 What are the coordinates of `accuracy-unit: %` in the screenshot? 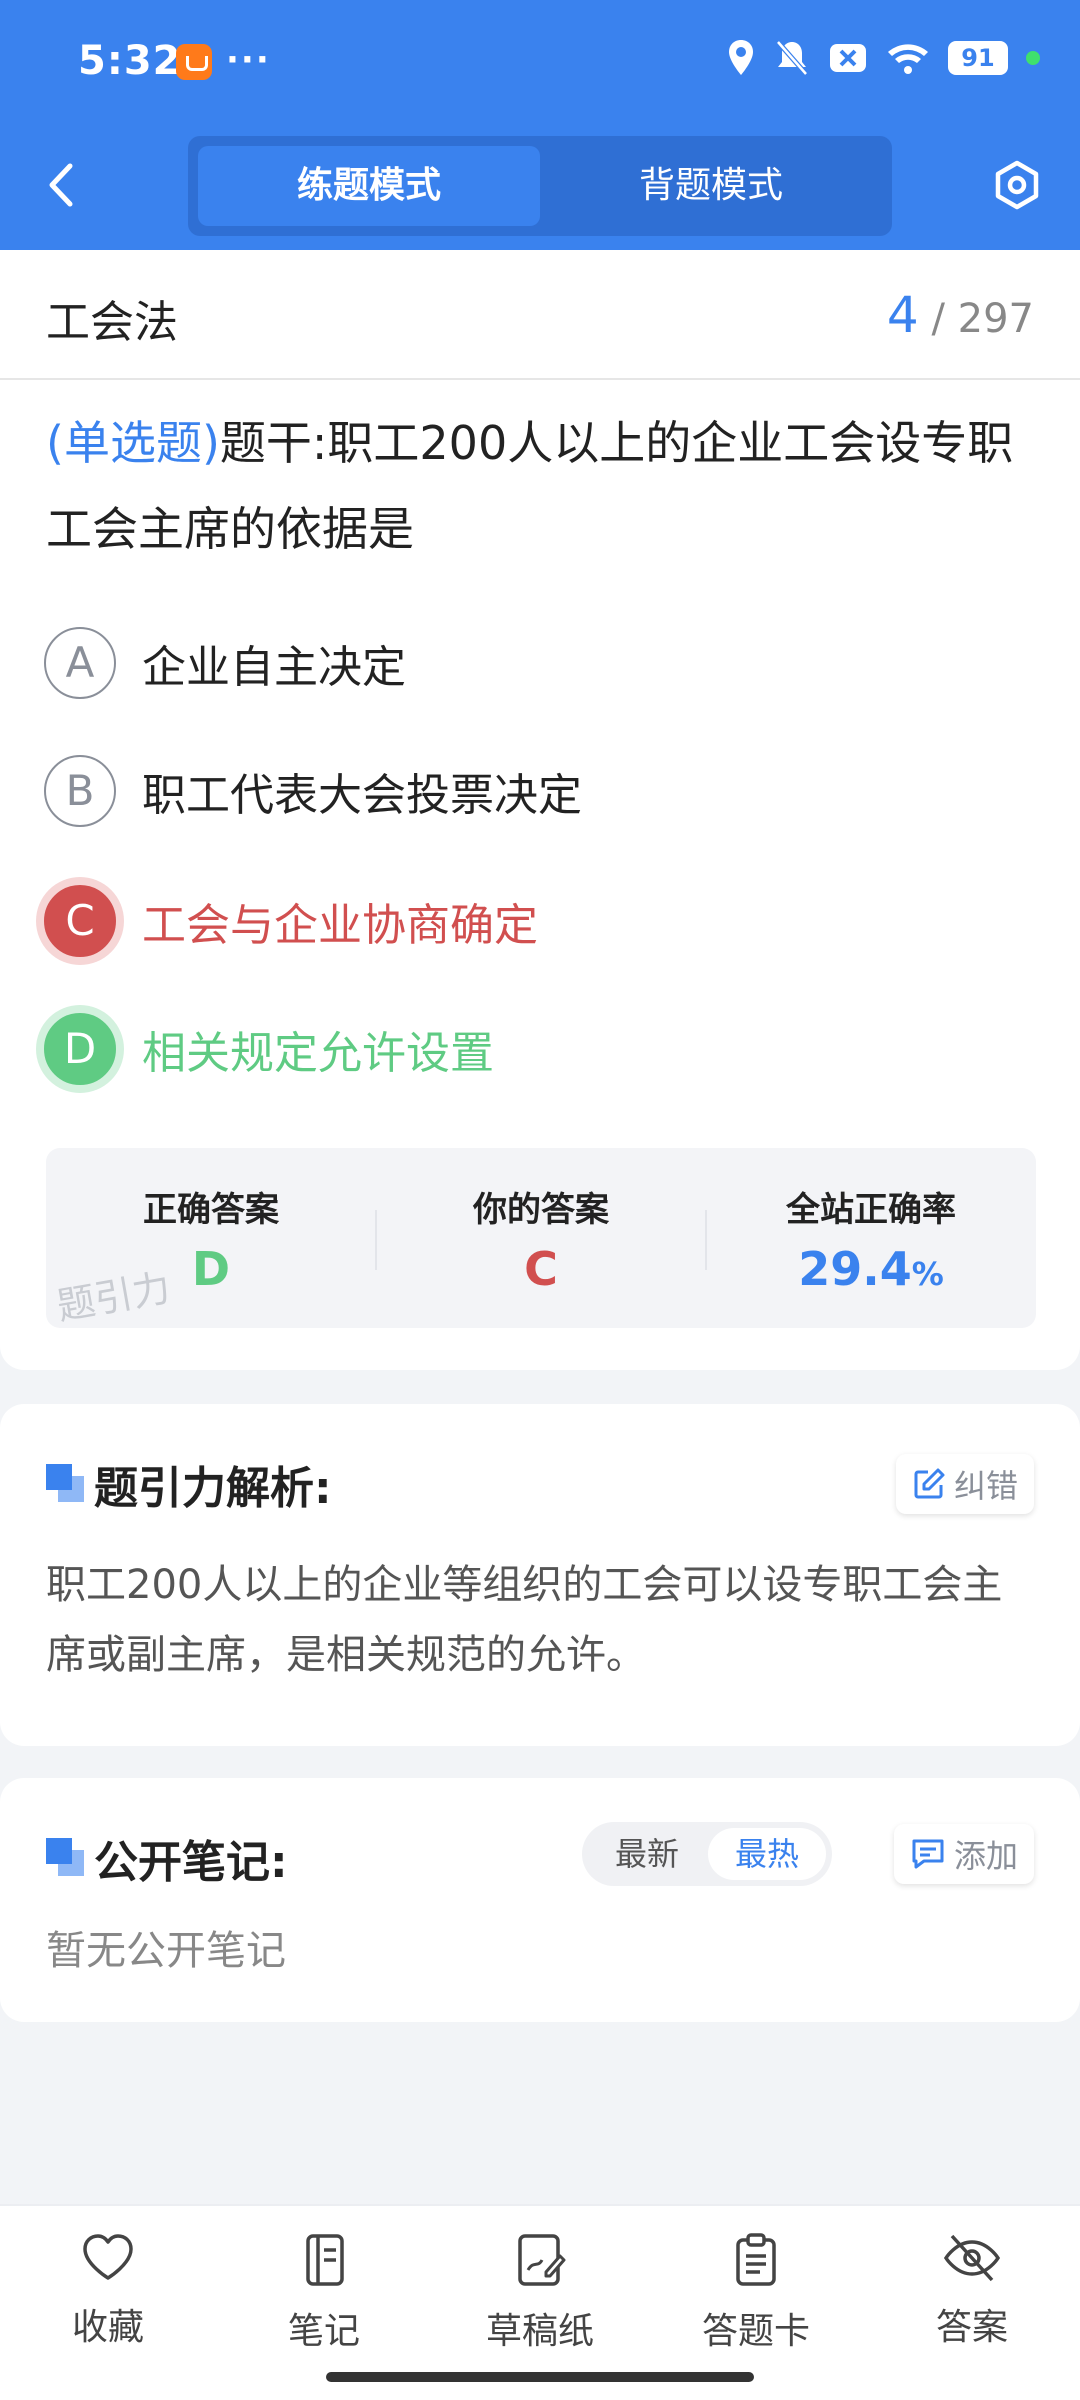 It's located at (927, 1274).